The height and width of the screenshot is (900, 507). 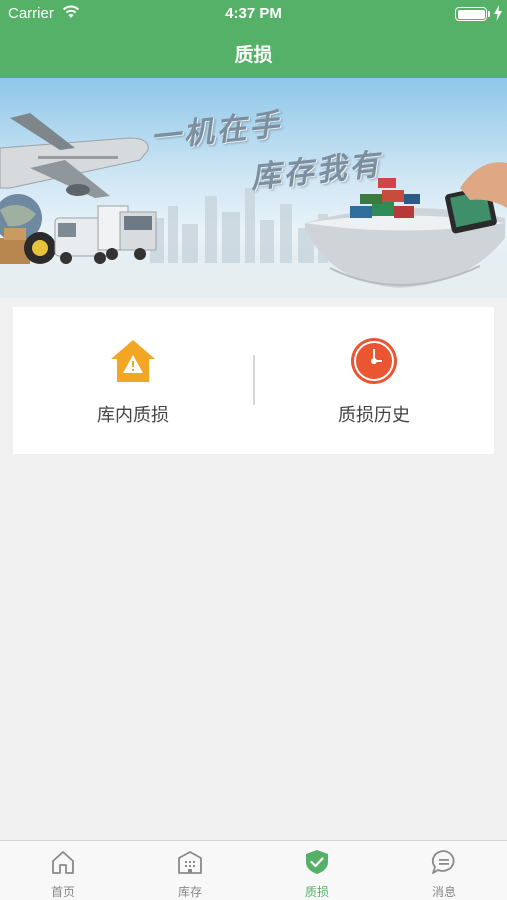 I want to click on chat-bubble-icon, so click(x=443, y=862).